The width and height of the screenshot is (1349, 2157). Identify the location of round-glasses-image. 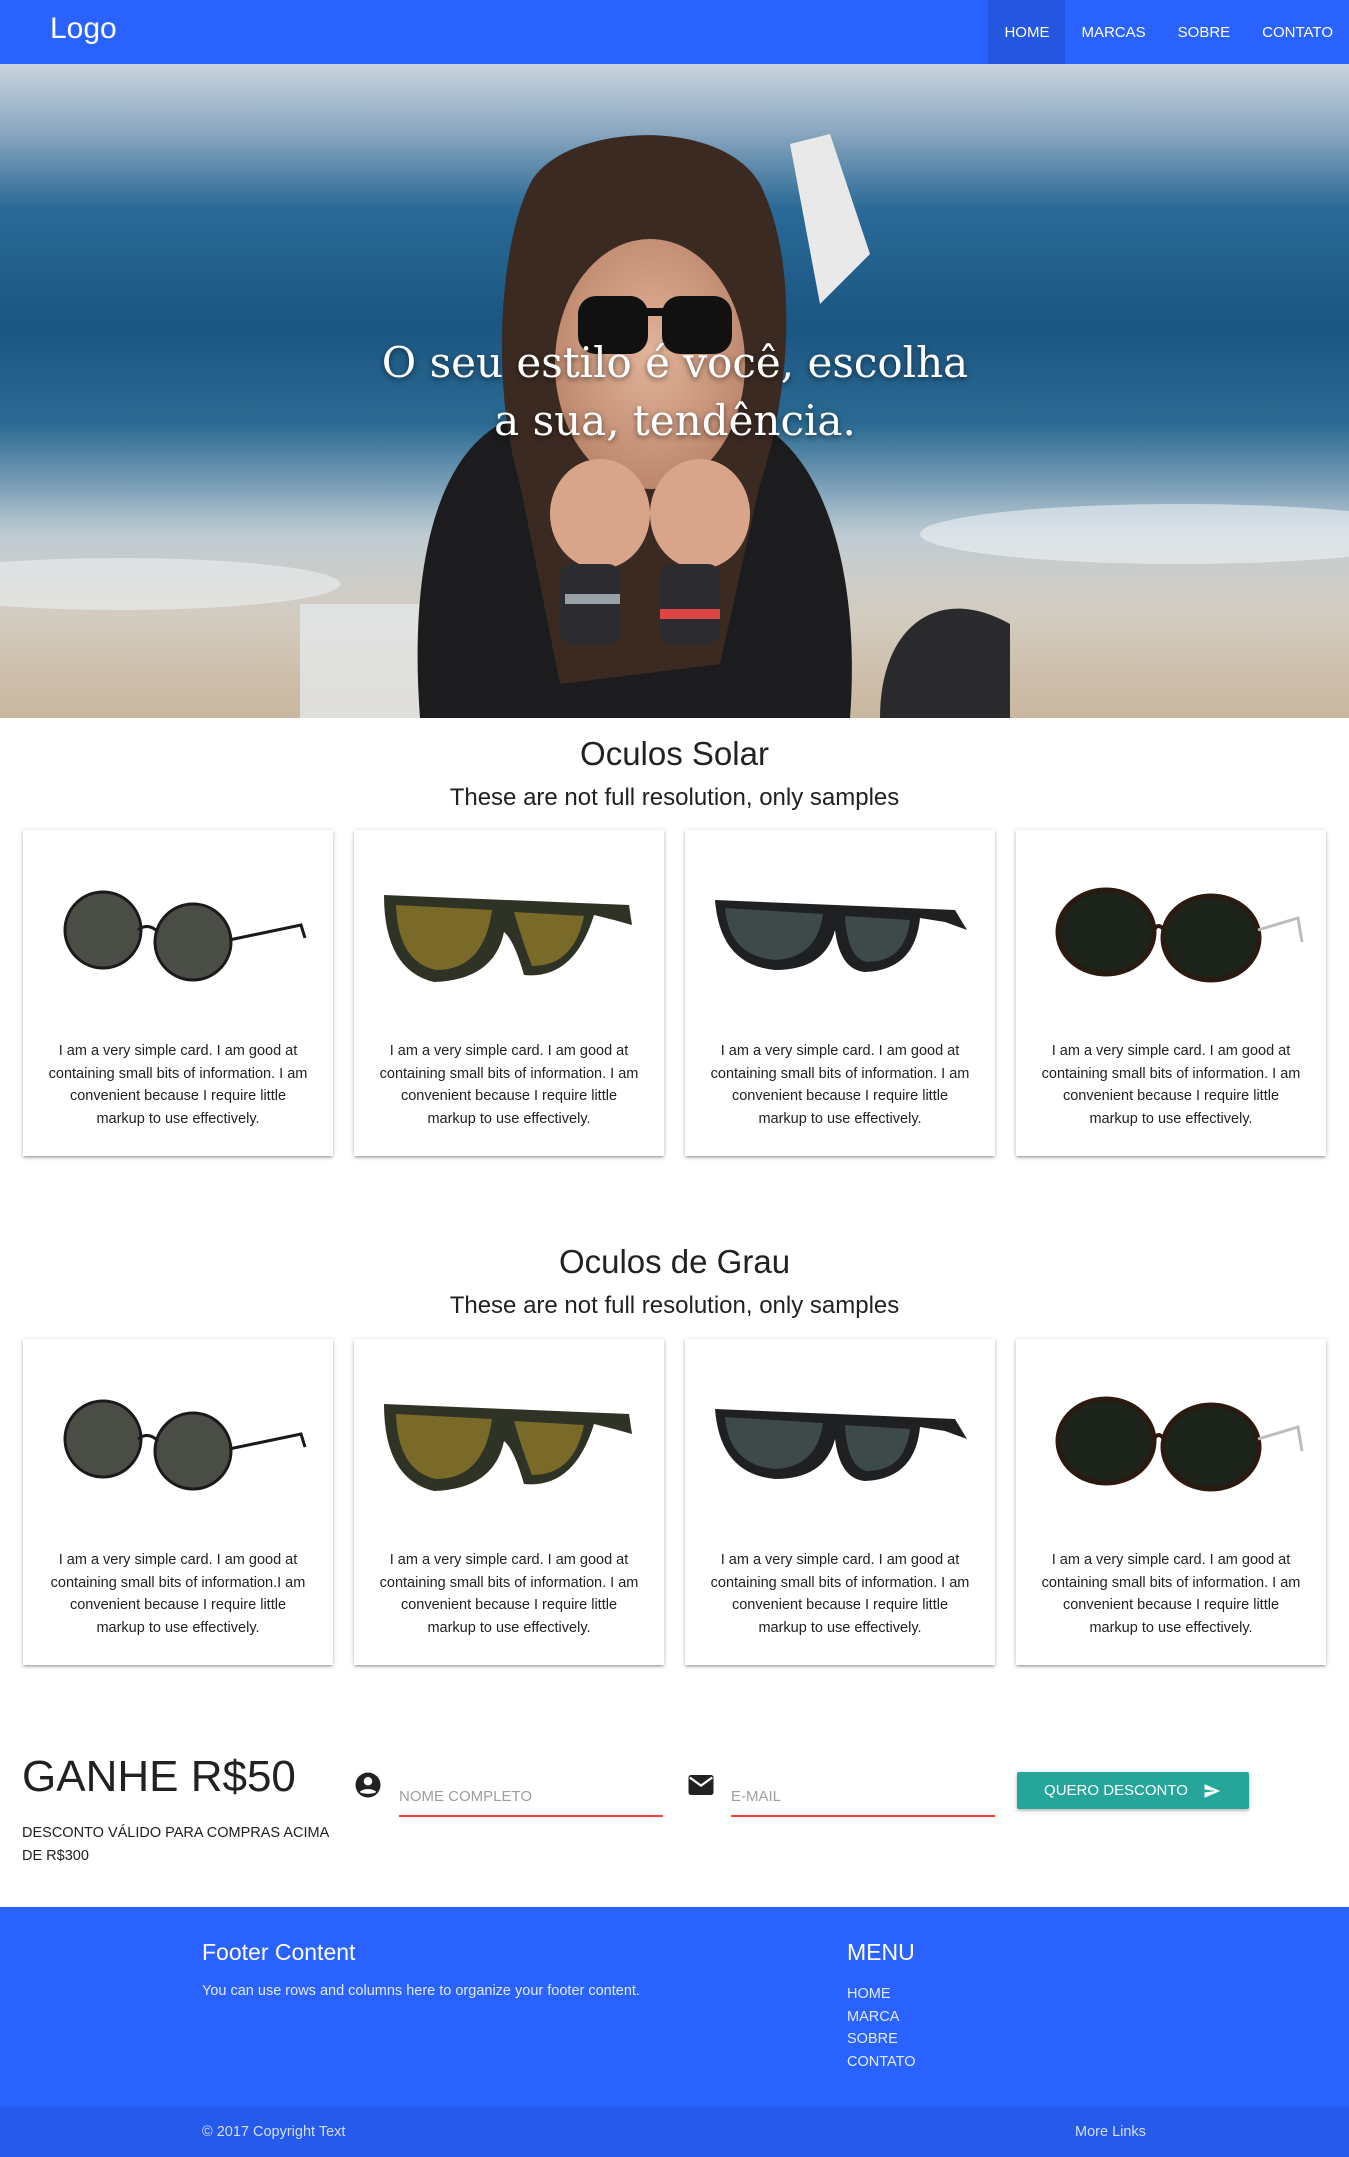
(185, 1445).